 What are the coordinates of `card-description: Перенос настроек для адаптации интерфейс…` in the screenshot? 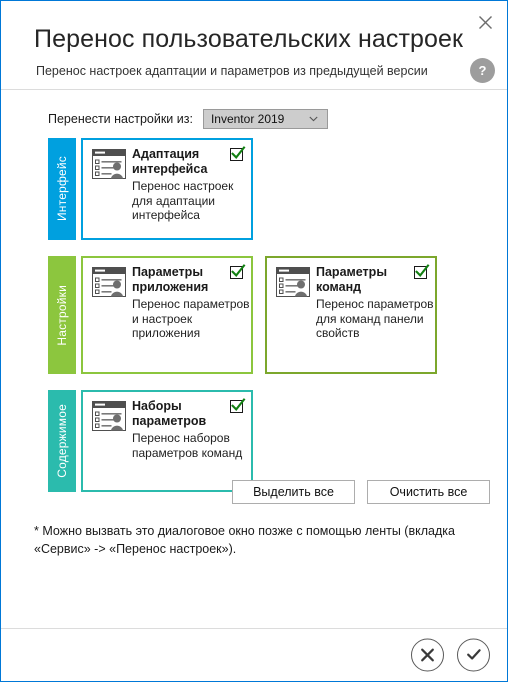 It's located at (183, 200).